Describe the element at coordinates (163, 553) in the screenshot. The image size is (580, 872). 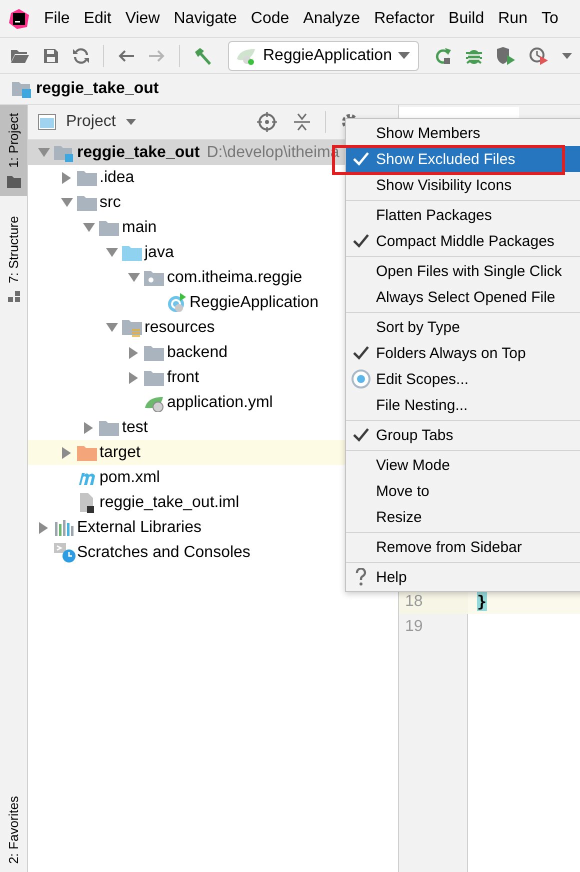
I see `tree-item-label: Scratches and Consoles` at that location.